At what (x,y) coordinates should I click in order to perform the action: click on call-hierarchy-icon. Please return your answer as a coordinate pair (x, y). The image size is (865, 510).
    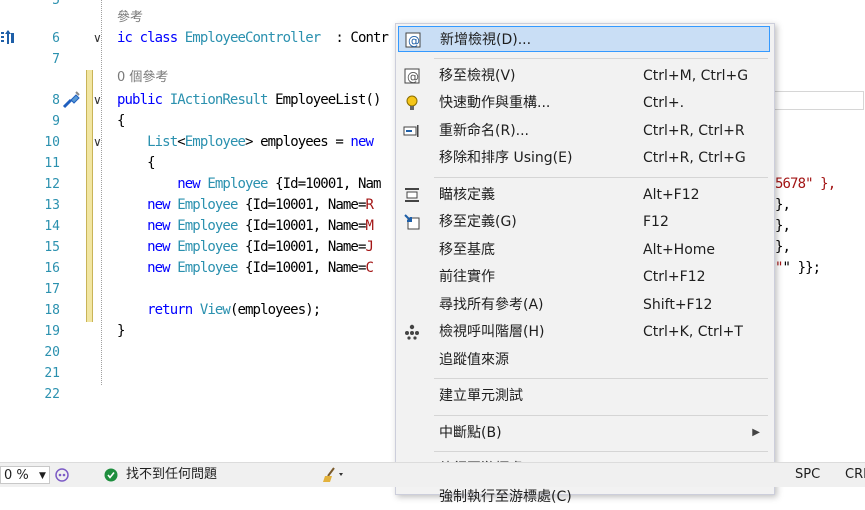
    Looking at the image, I should click on (412, 332).